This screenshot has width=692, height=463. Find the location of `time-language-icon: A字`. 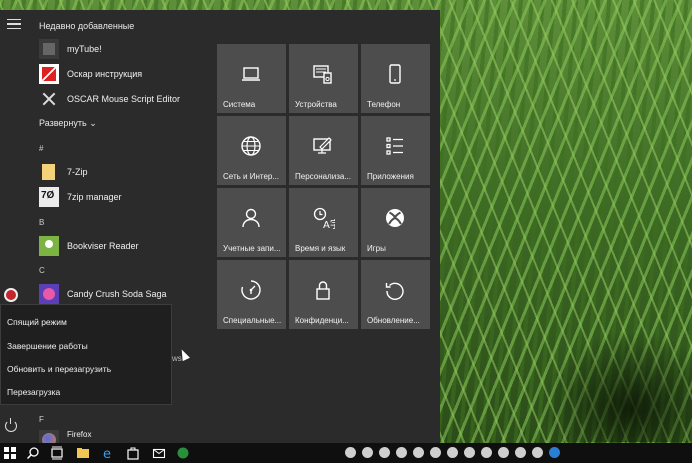

time-language-icon: A字 is located at coordinates (325, 218).